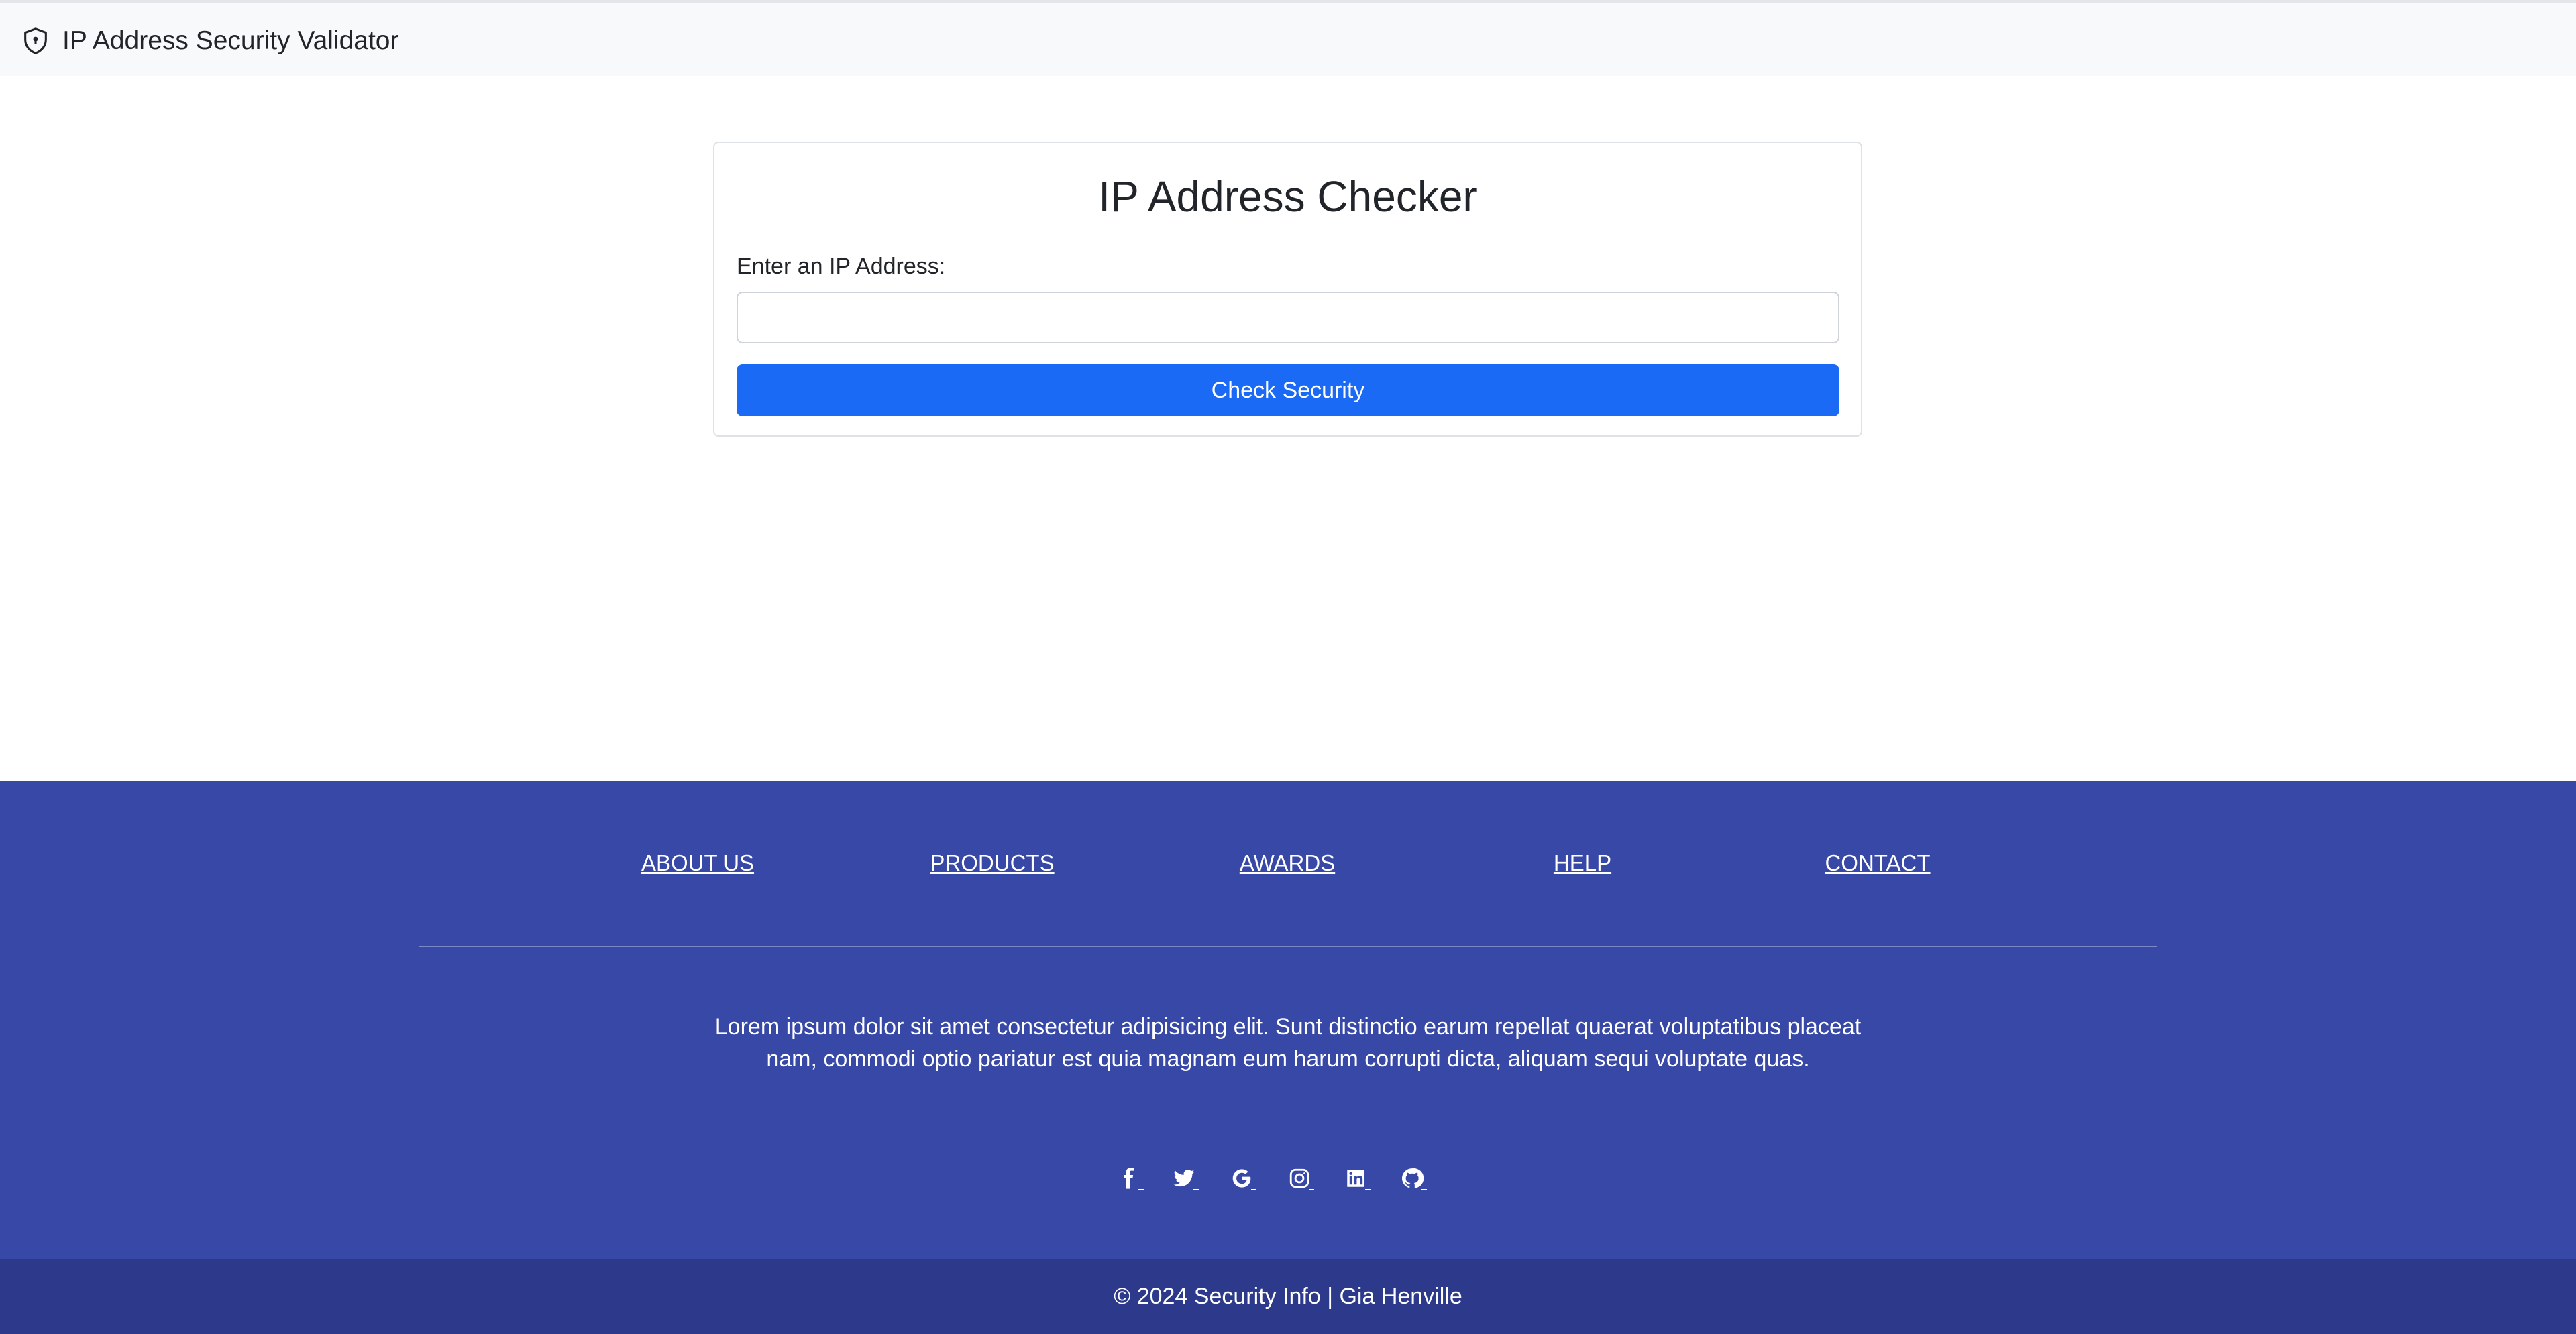 This screenshot has height=1334, width=2576. I want to click on facebook-icon, so click(1129, 1178).